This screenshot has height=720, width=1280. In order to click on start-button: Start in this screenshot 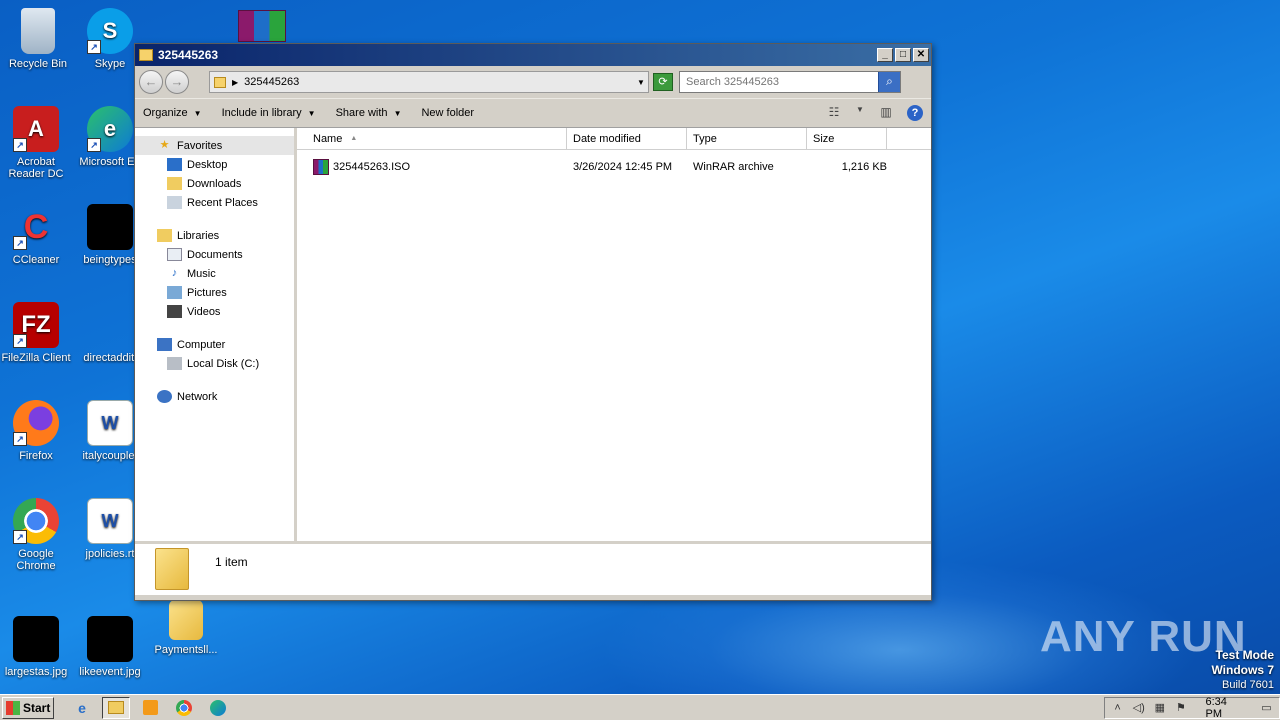, I will do `click(28, 707)`.